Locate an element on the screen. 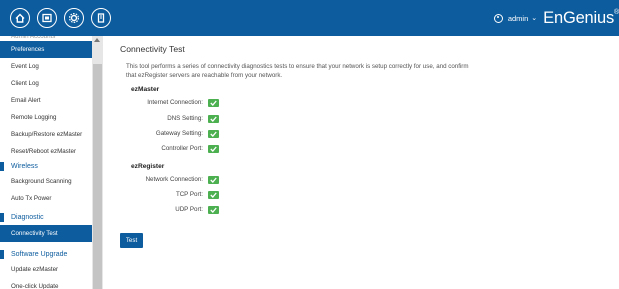 This screenshot has height=289, width=619. sidebar-item-client-log: Client Log is located at coordinates (46, 83).